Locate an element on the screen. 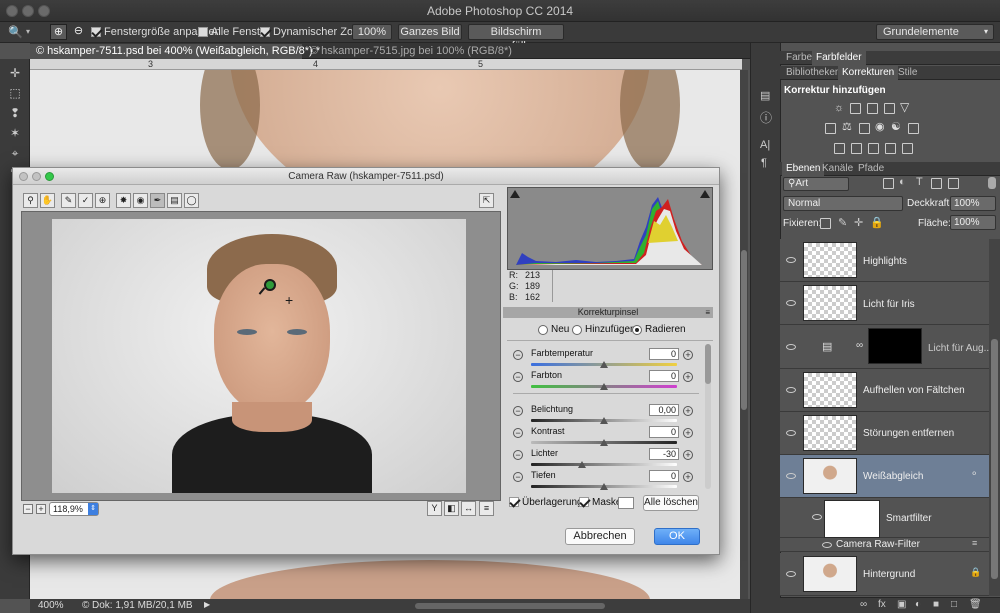  ok-button: OK is located at coordinates (677, 536).